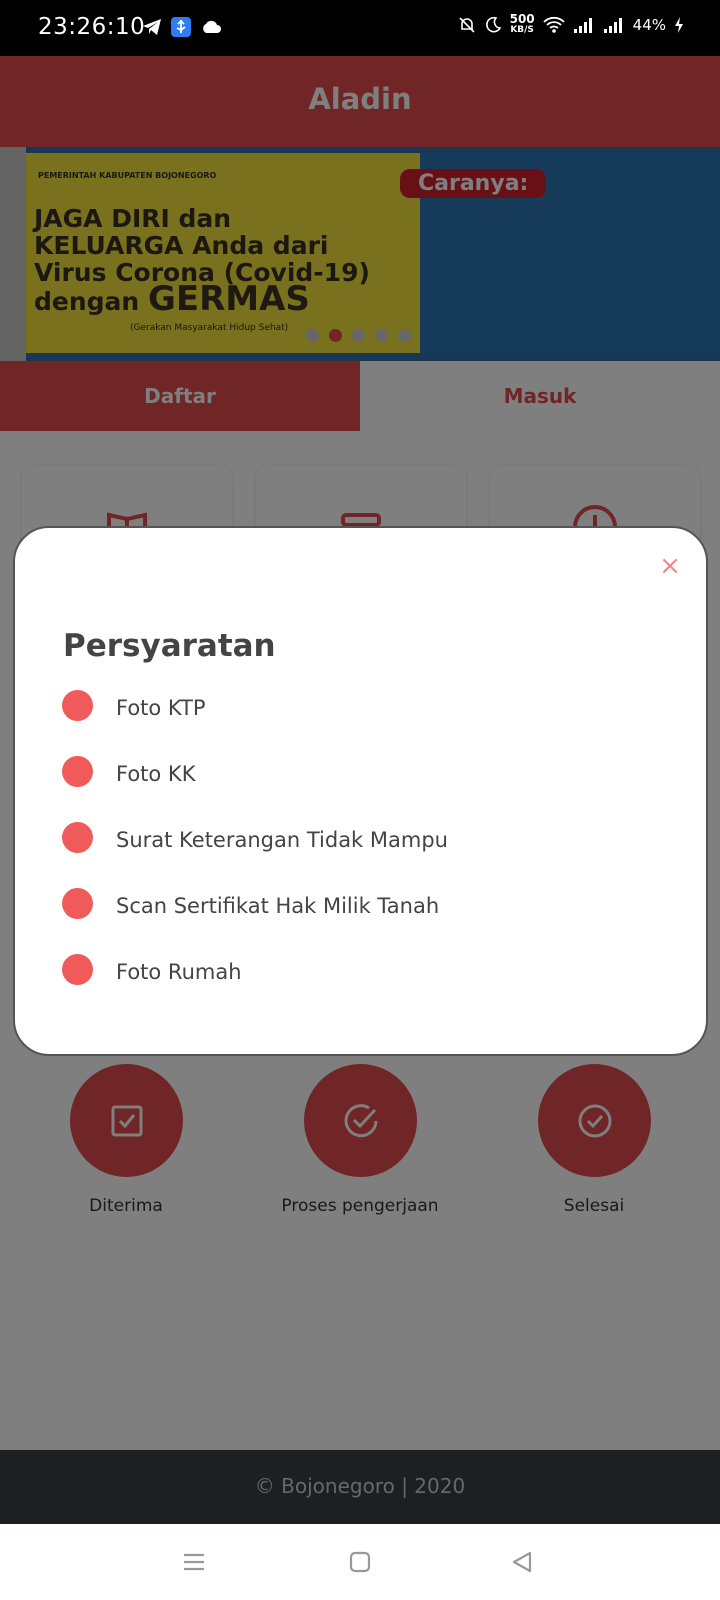 The image size is (720, 1600). I want to click on menu-icon, so click(194, 1562).